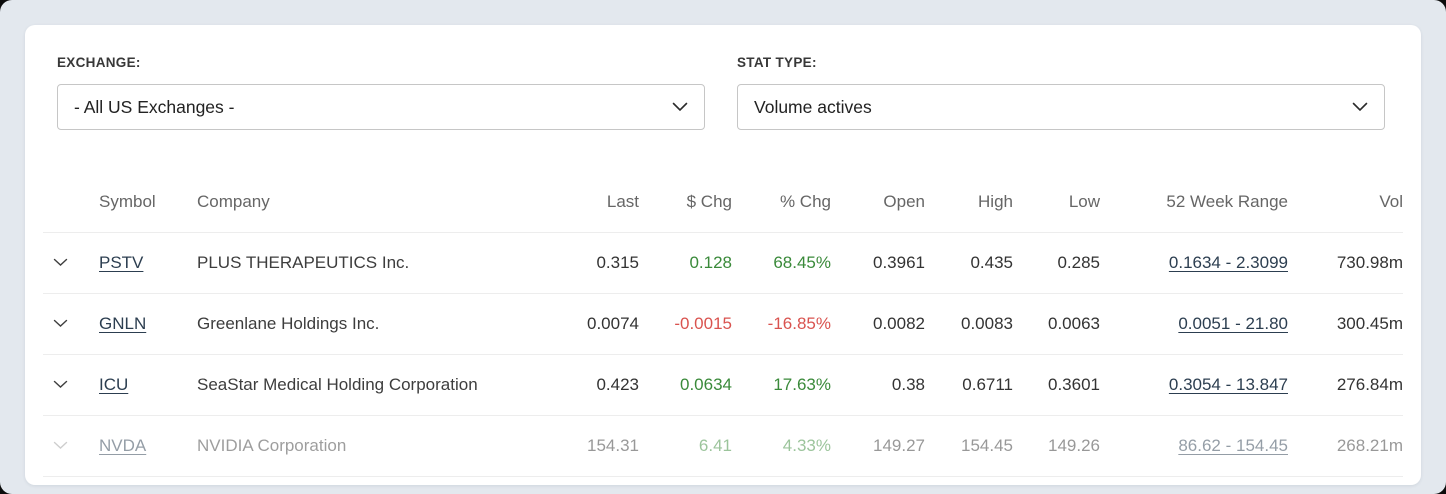 This screenshot has height=494, width=1446. Describe the element at coordinates (806, 445) in the screenshot. I see `percent-change-value: 4.33%` at that location.